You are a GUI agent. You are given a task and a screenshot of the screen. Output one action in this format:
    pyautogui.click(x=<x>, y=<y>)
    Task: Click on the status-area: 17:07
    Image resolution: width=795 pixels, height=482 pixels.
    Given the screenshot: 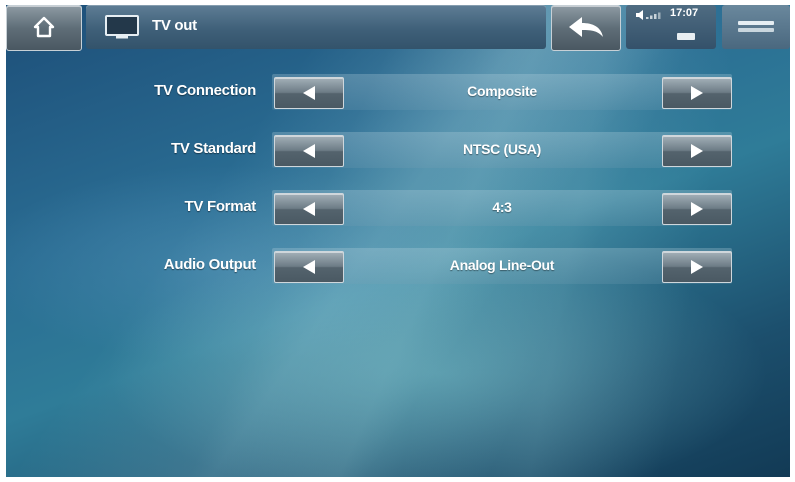 What is the action you would take?
    pyautogui.click(x=671, y=27)
    